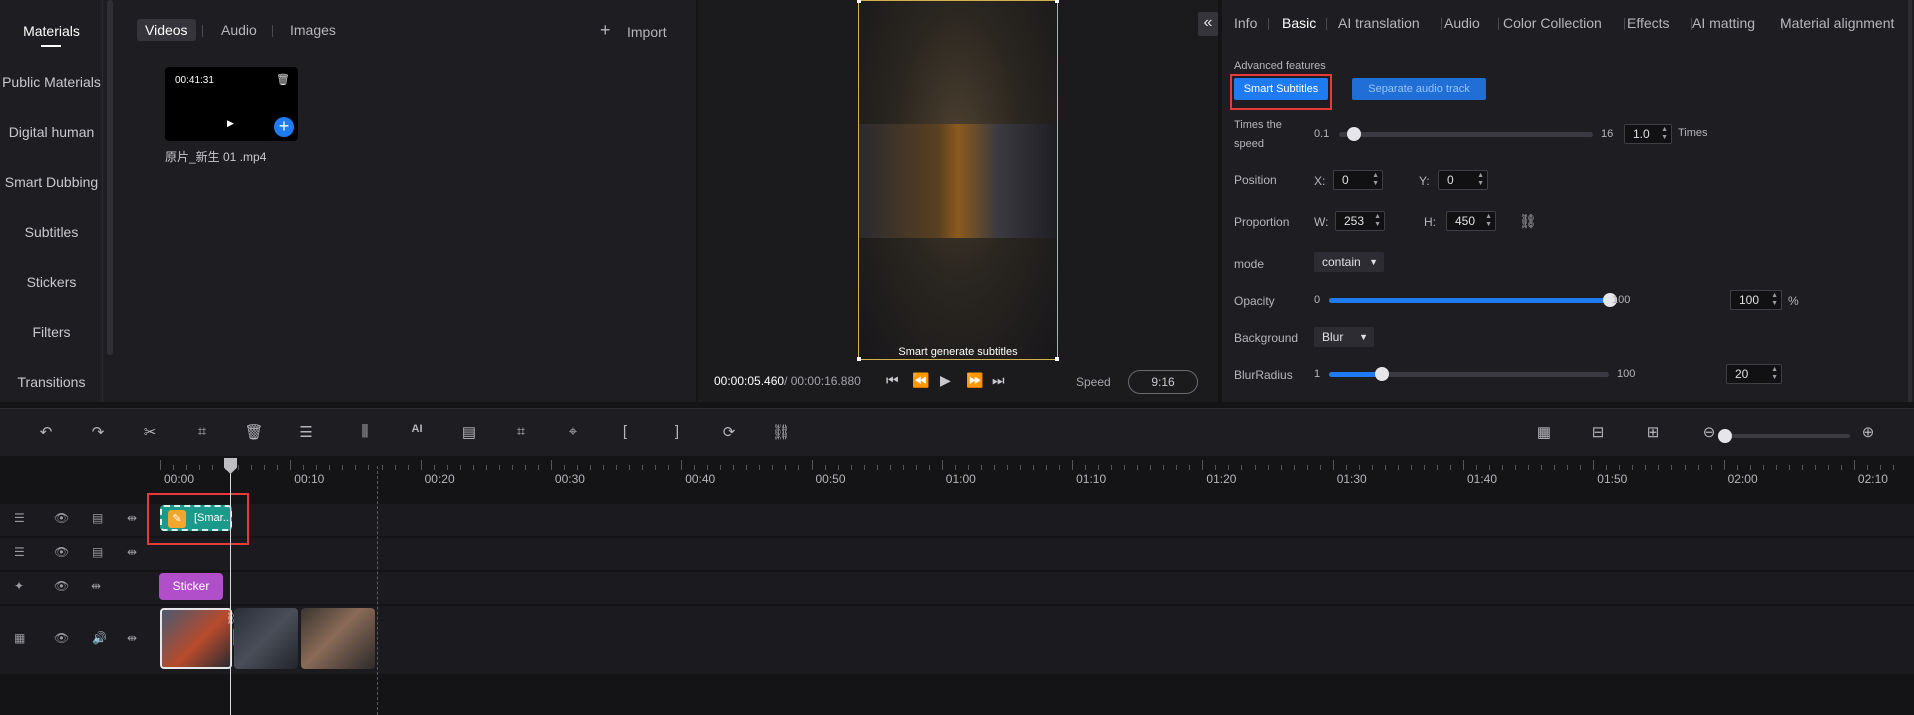 This screenshot has width=1914, height=715. I want to click on proportion-h-input: 450 ▲ ▼, so click(1471, 221).